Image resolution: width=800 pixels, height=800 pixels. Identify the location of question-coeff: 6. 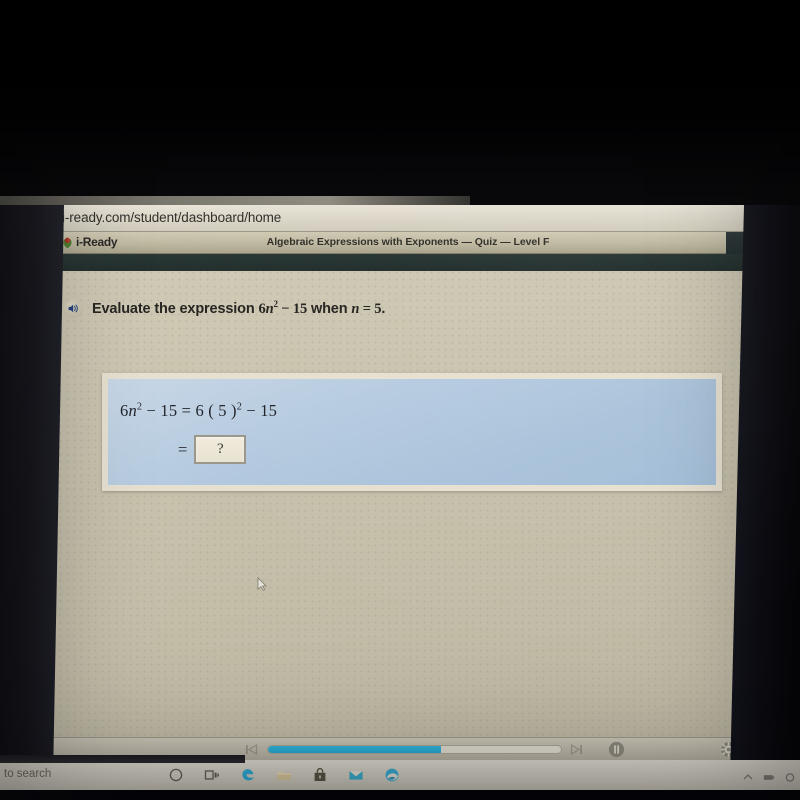
(262, 308).